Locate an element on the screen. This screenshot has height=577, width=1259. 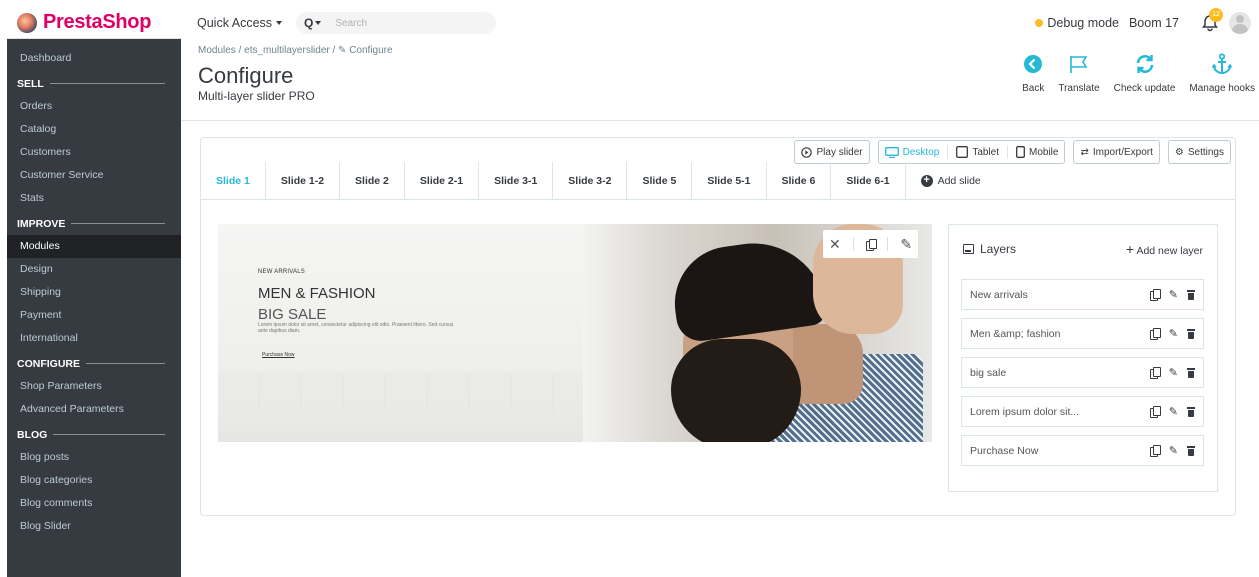
check-update-label: Check update is located at coordinates (1144, 88).